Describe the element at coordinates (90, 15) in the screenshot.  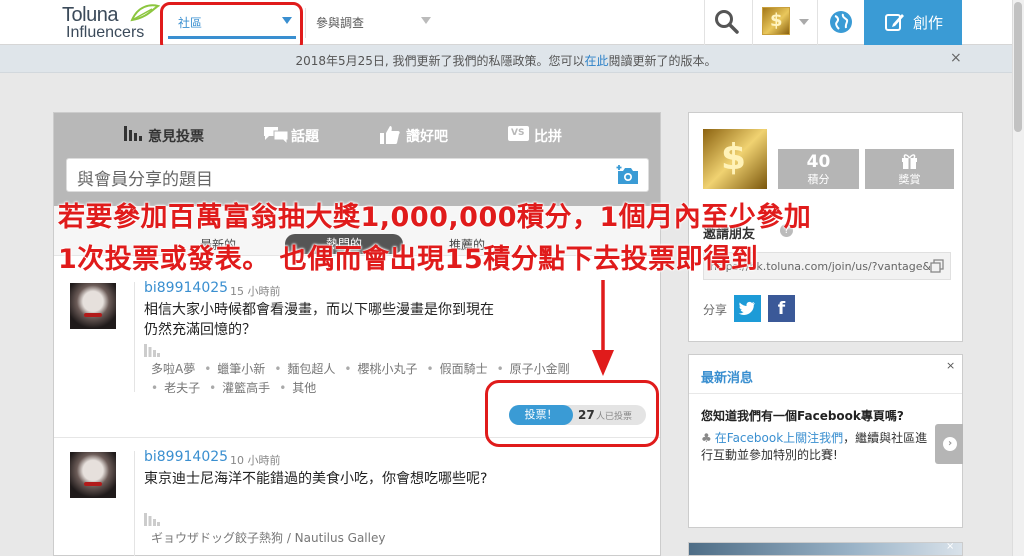
I see `logo-text-toluna: Toluna` at that location.